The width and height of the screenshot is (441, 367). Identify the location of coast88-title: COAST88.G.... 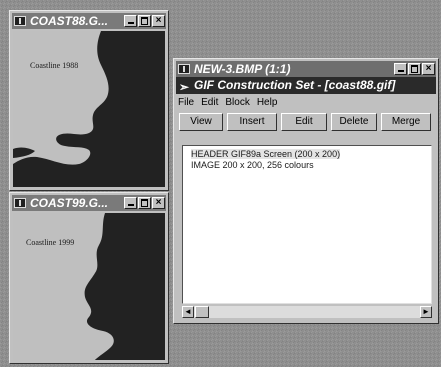
(69, 21).